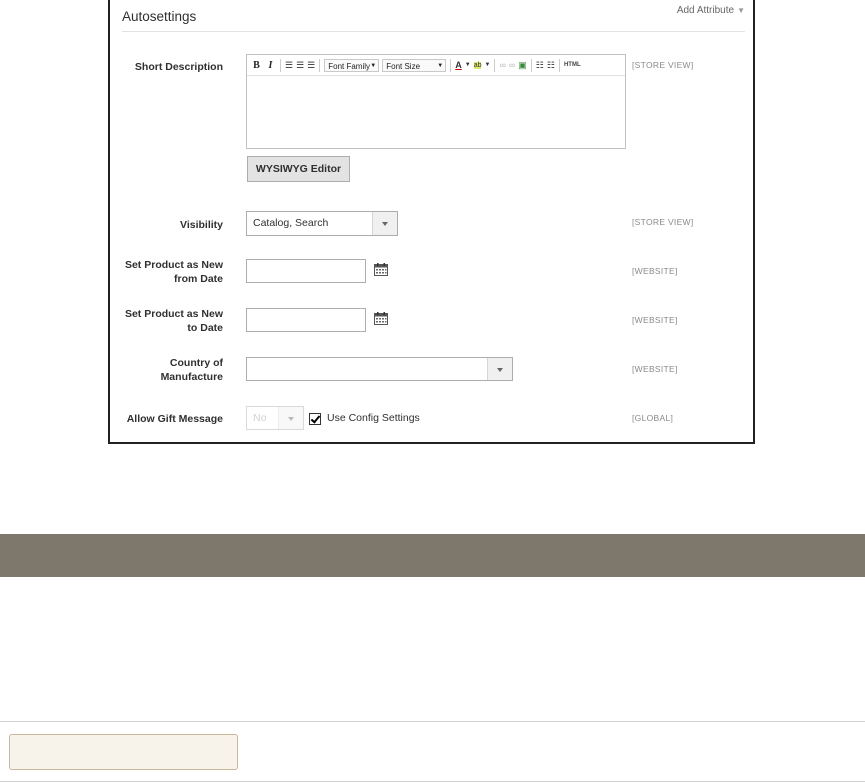 The height and width of the screenshot is (783, 865). What do you see at coordinates (655, 369) in the screenshot?
I see `country-scope: [WEBSITE]` at bounding box center [655, 369].